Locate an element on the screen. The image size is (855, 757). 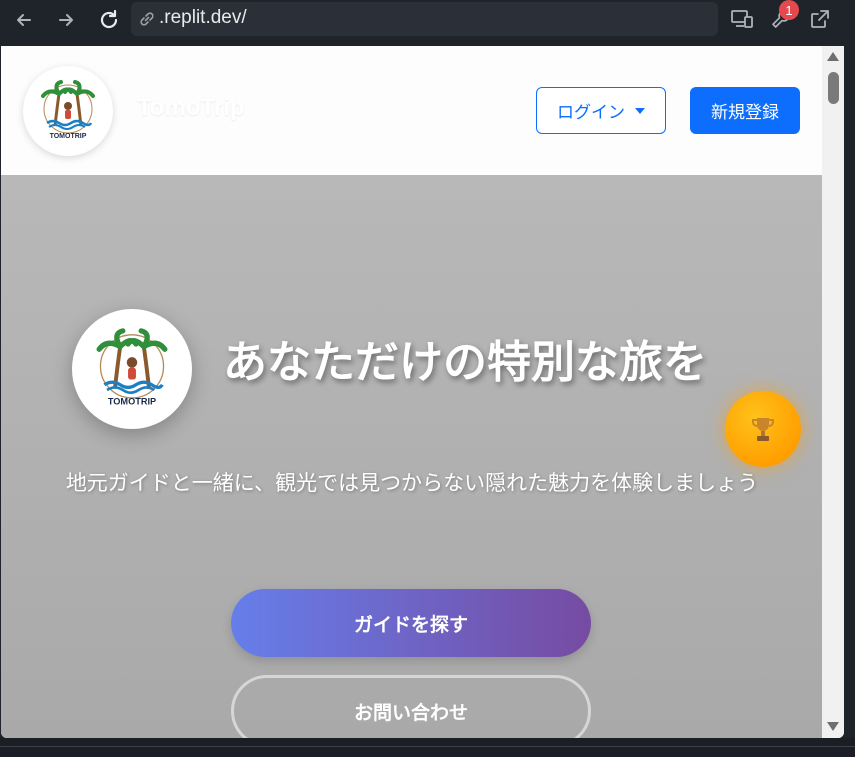
hero-logo-text: TOMOTRIP is located at coordinates (132, 401).